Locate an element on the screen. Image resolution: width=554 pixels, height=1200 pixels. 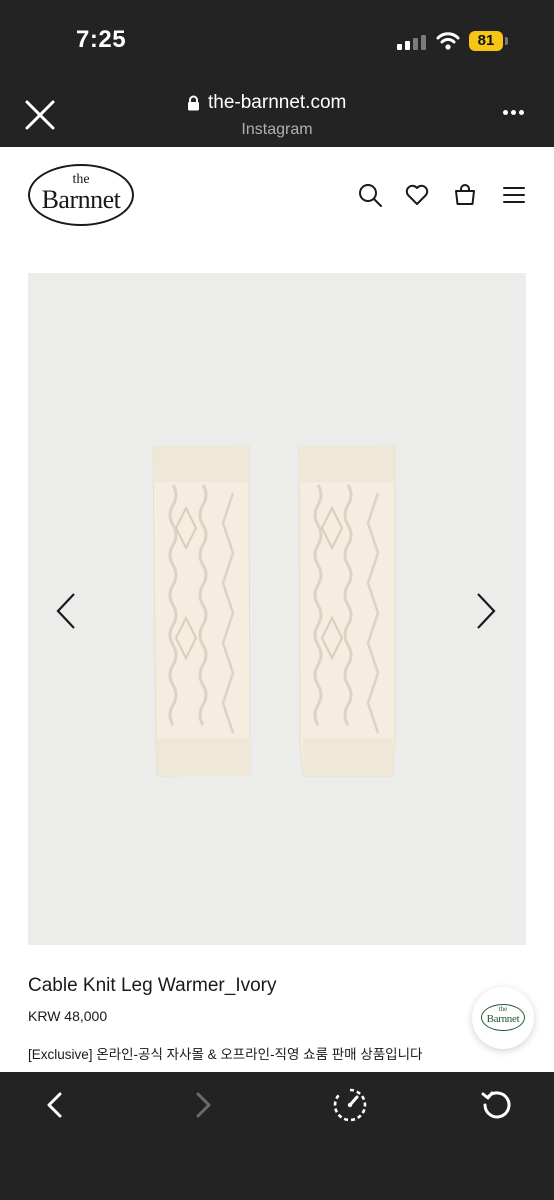
reload-icon is located at coordinates (497, 1105).